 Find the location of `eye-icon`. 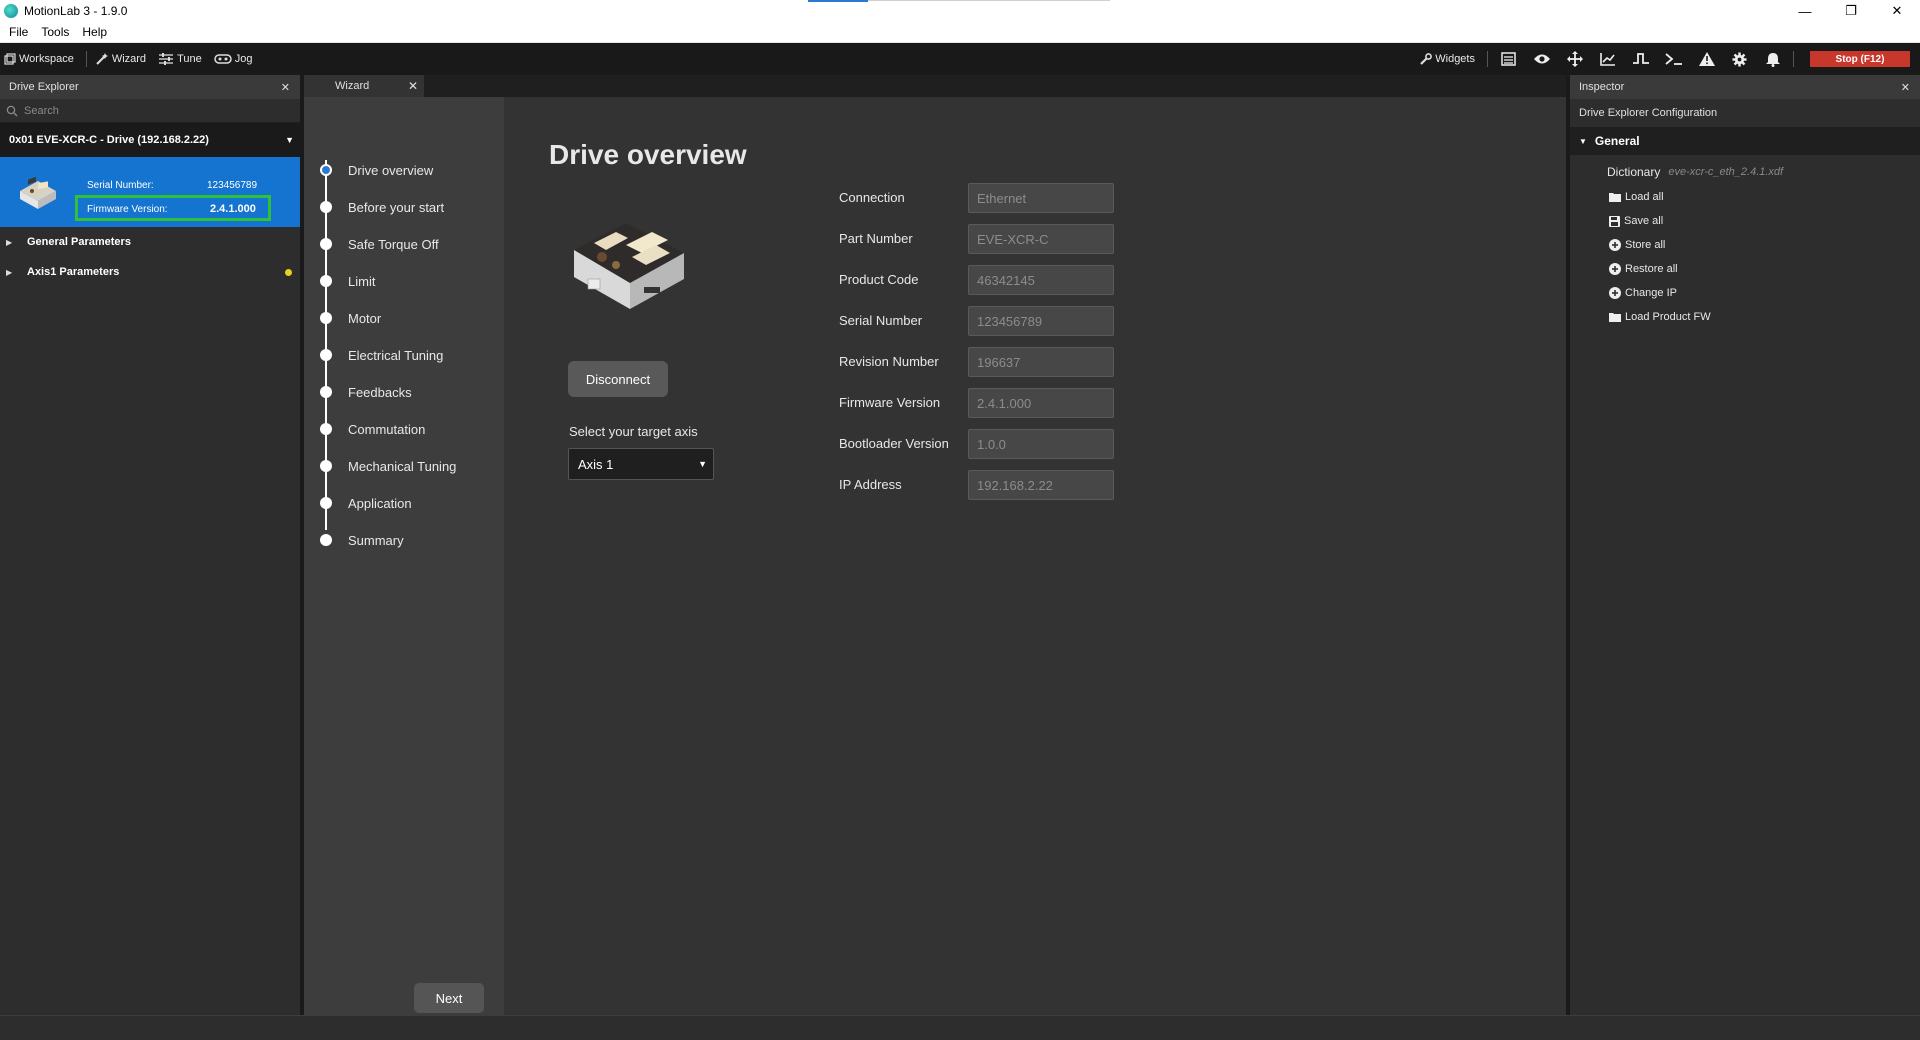

eye-icon is located at coordinates (1541, 59).